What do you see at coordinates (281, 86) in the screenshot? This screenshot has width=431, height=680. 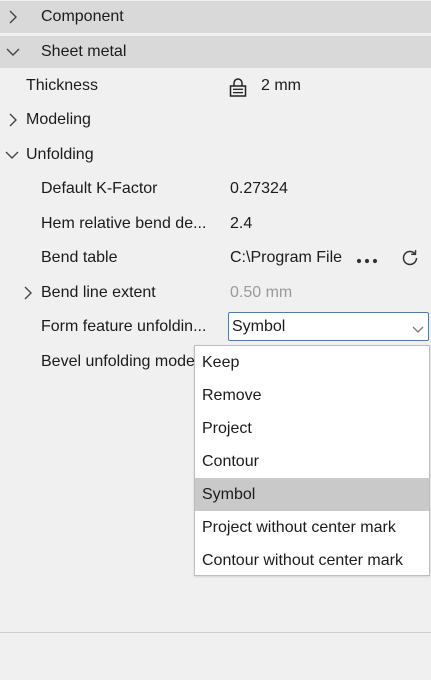 I see `thickness-value: 2 mm` at bounding box center [281, 86].